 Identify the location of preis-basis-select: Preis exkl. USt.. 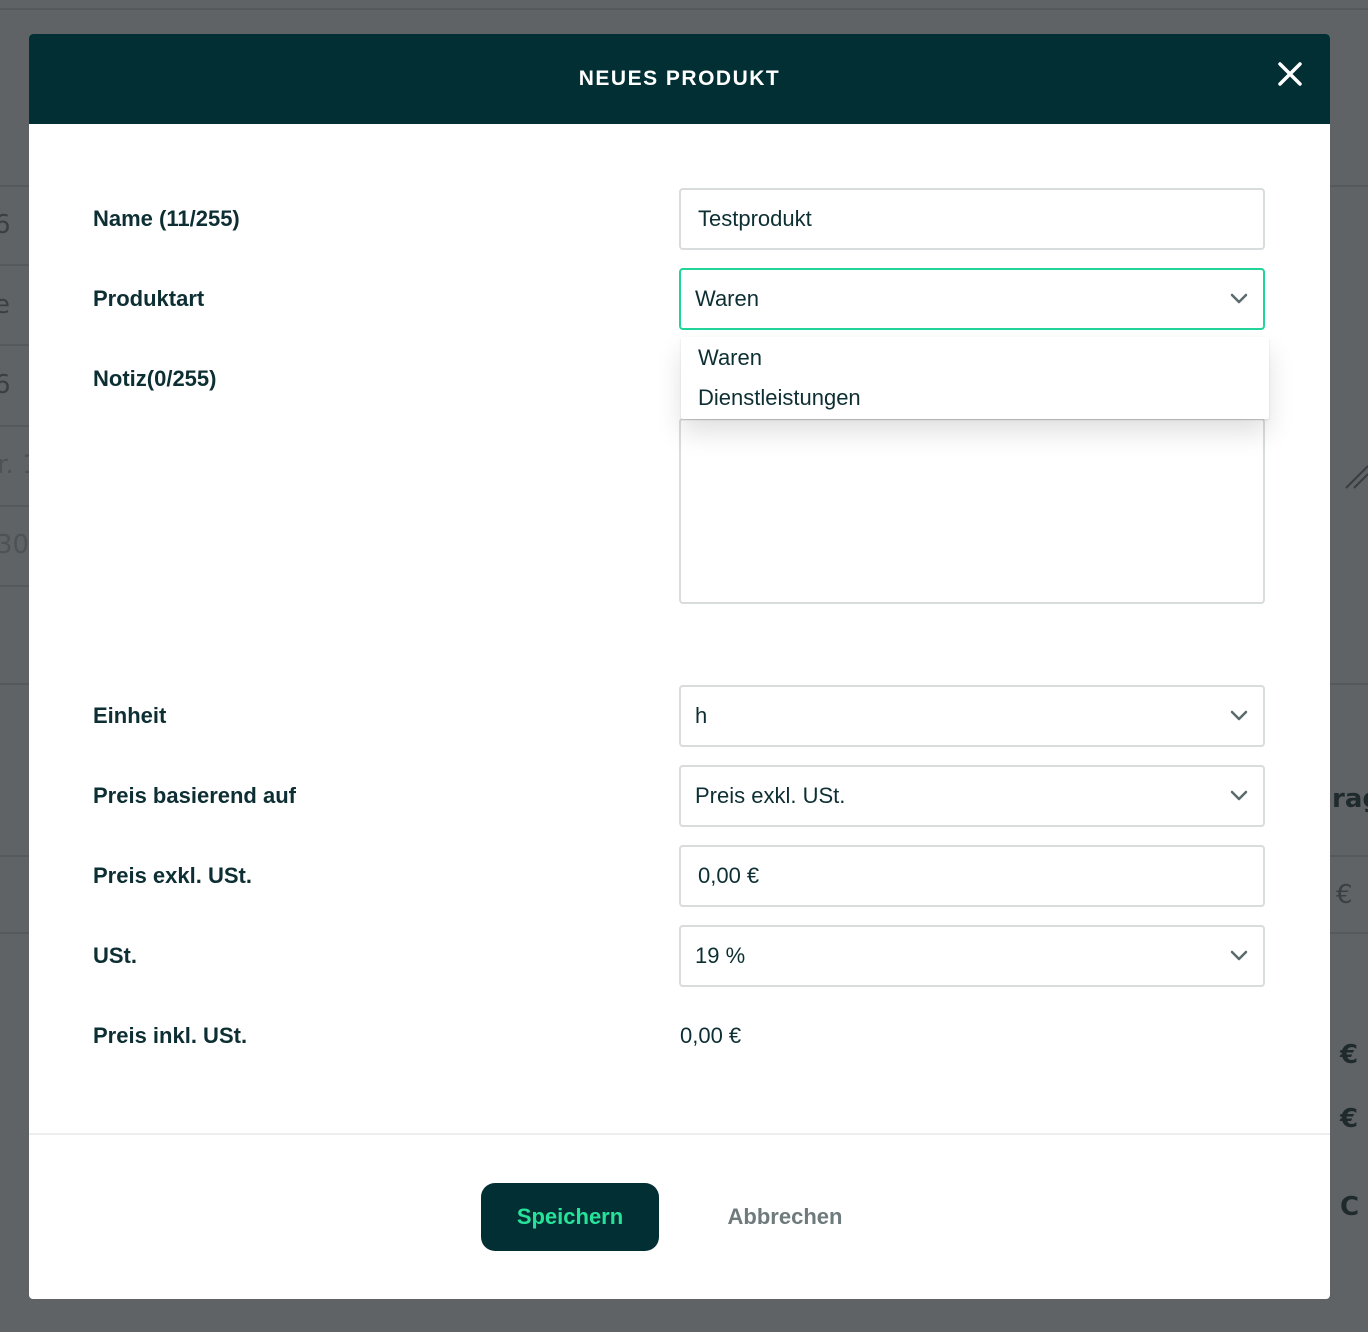
(972, 796).